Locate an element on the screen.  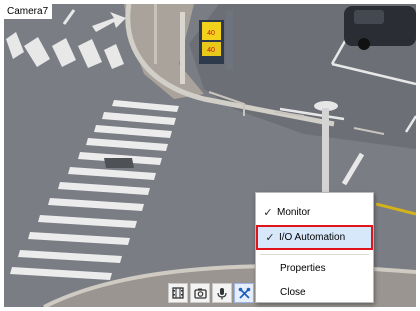
film-strip-icon is located at coordinates (178, 293).